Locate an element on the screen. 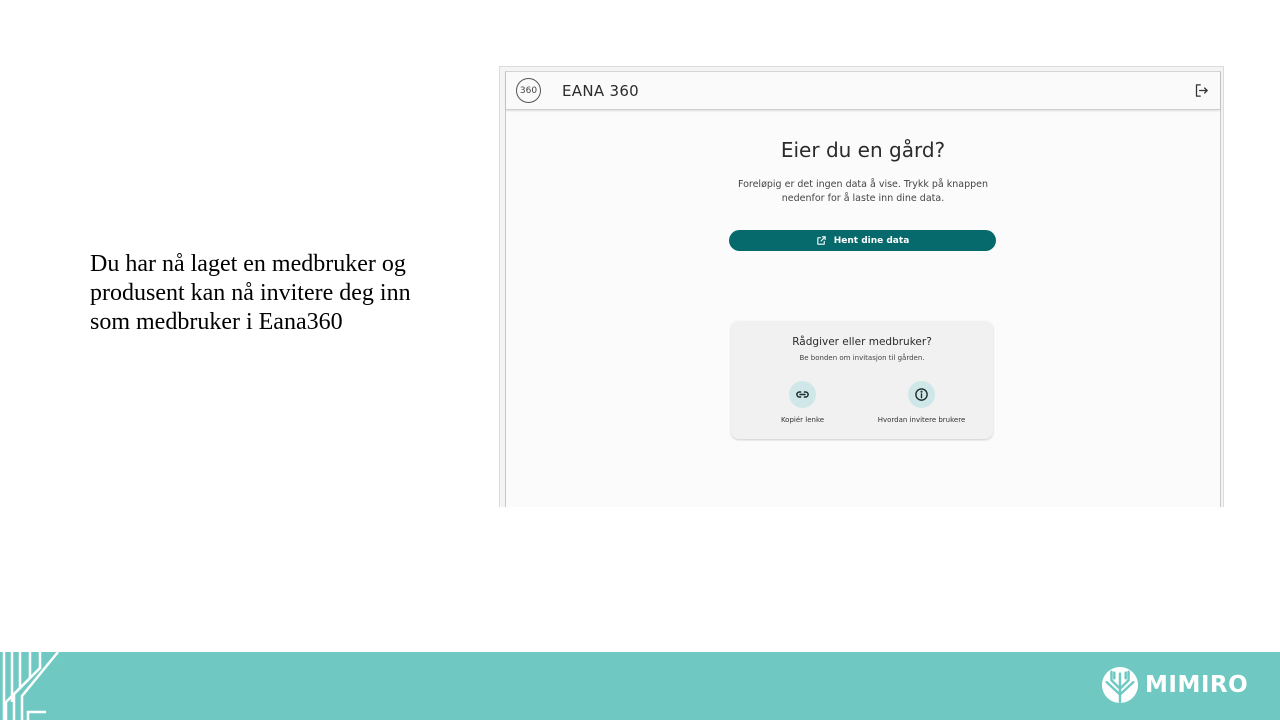 The width and height of the screenshot is (1280, 720). fetch-data-button: Hent dine data is located at coordinates (862, 240).